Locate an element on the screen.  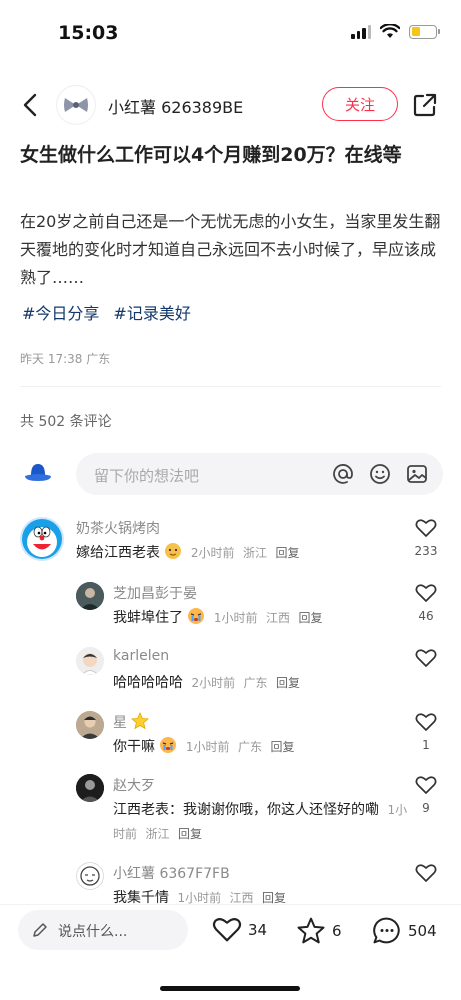
comment-username: 星 is located at coordinates (131, 722).